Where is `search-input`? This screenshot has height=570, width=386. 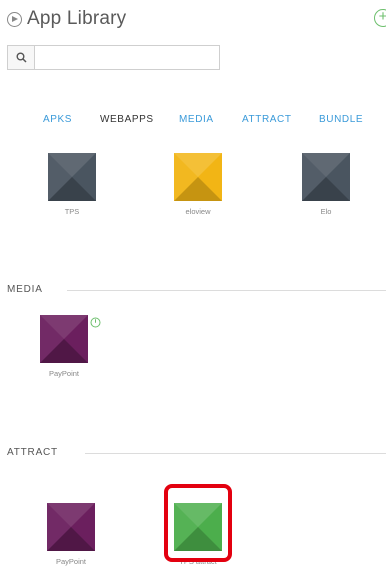
search-input is located at coordinates (127, 57).